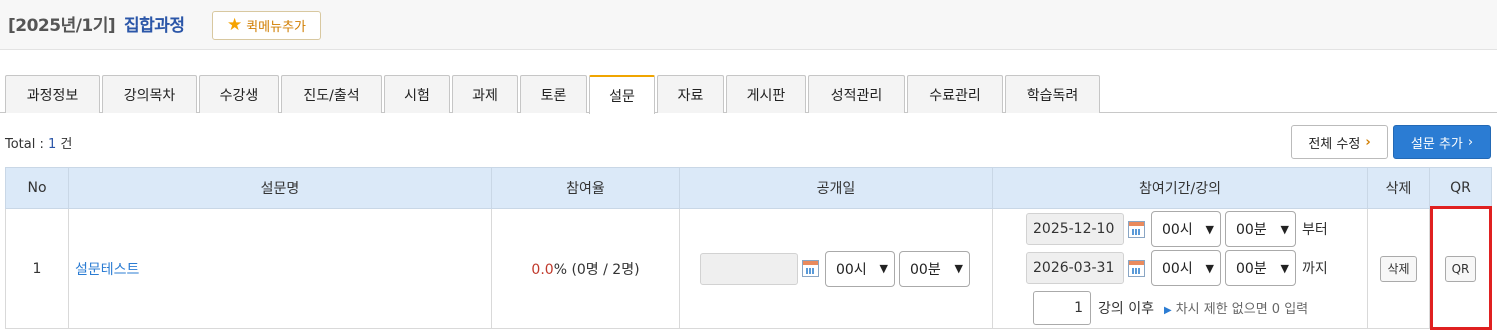  I want to click on col-header-name: 설문명, so click(280, 188).